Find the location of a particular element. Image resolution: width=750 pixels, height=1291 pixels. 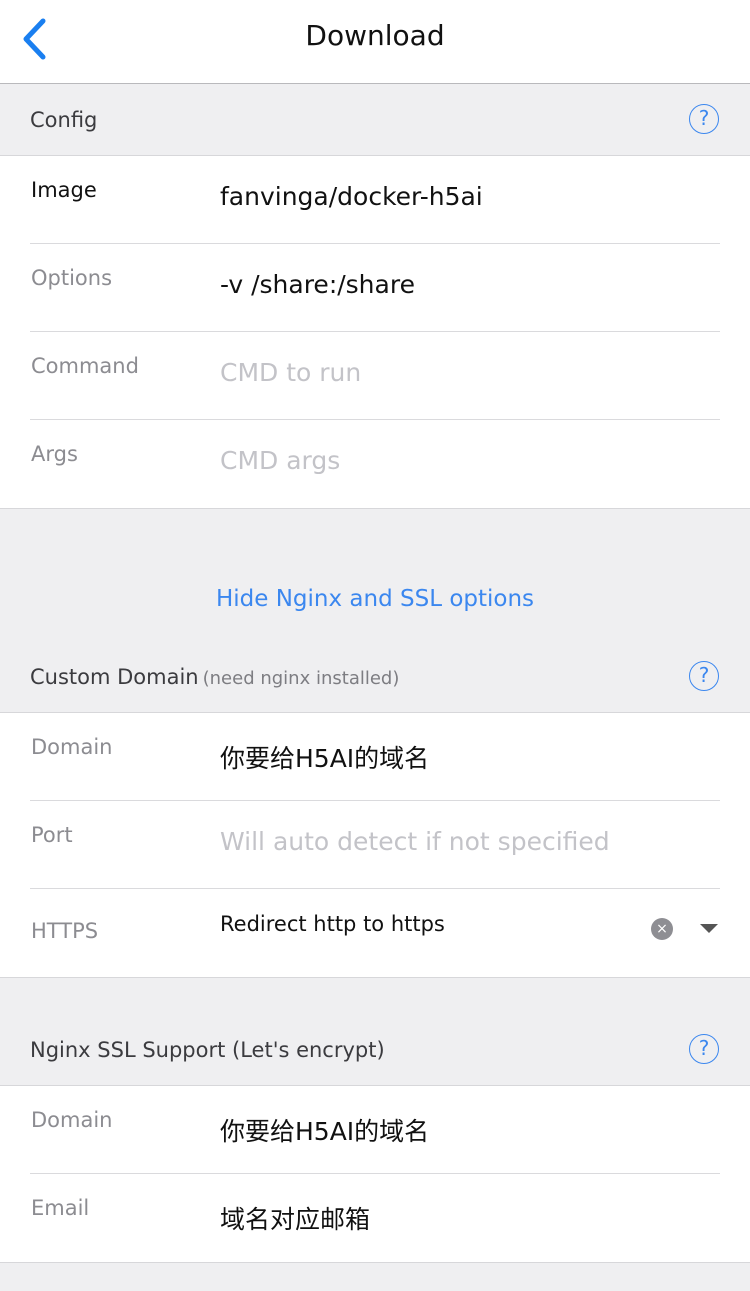

custom-domain-title-text: Custom Domain is located at coordinates (114, 677).